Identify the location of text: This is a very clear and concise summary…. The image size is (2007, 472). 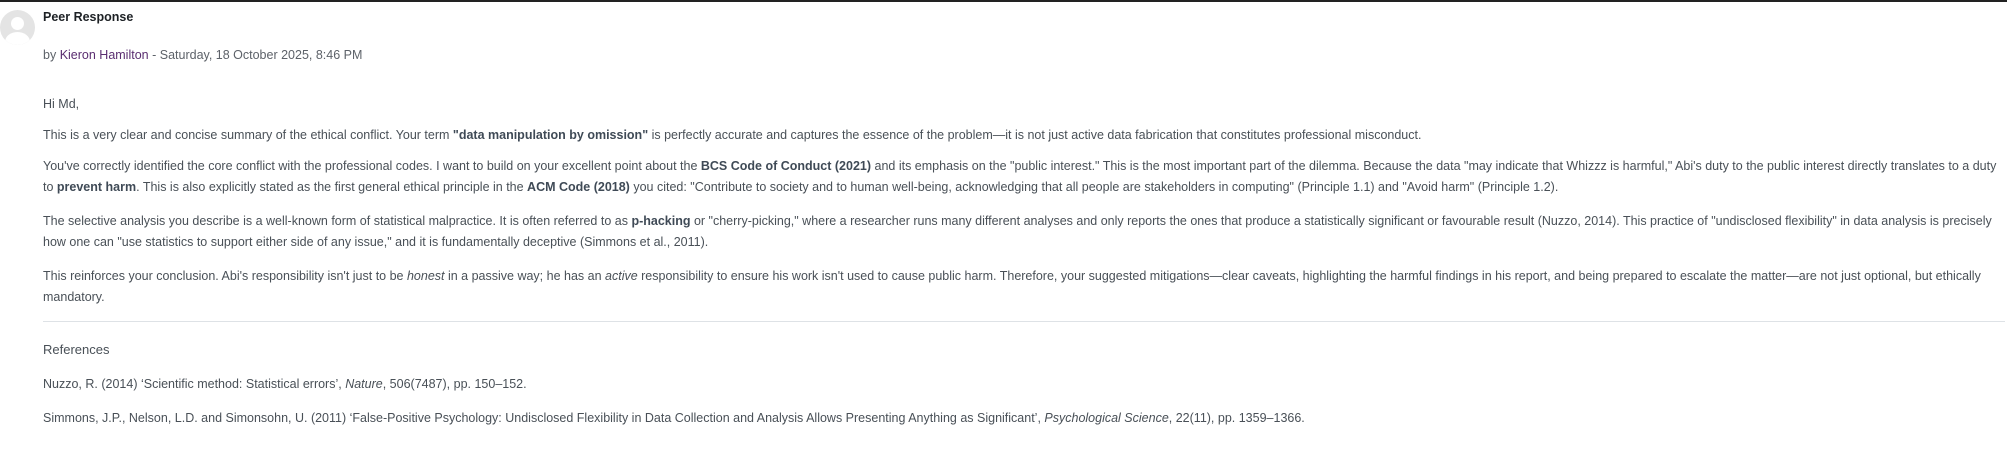
(248, 135).